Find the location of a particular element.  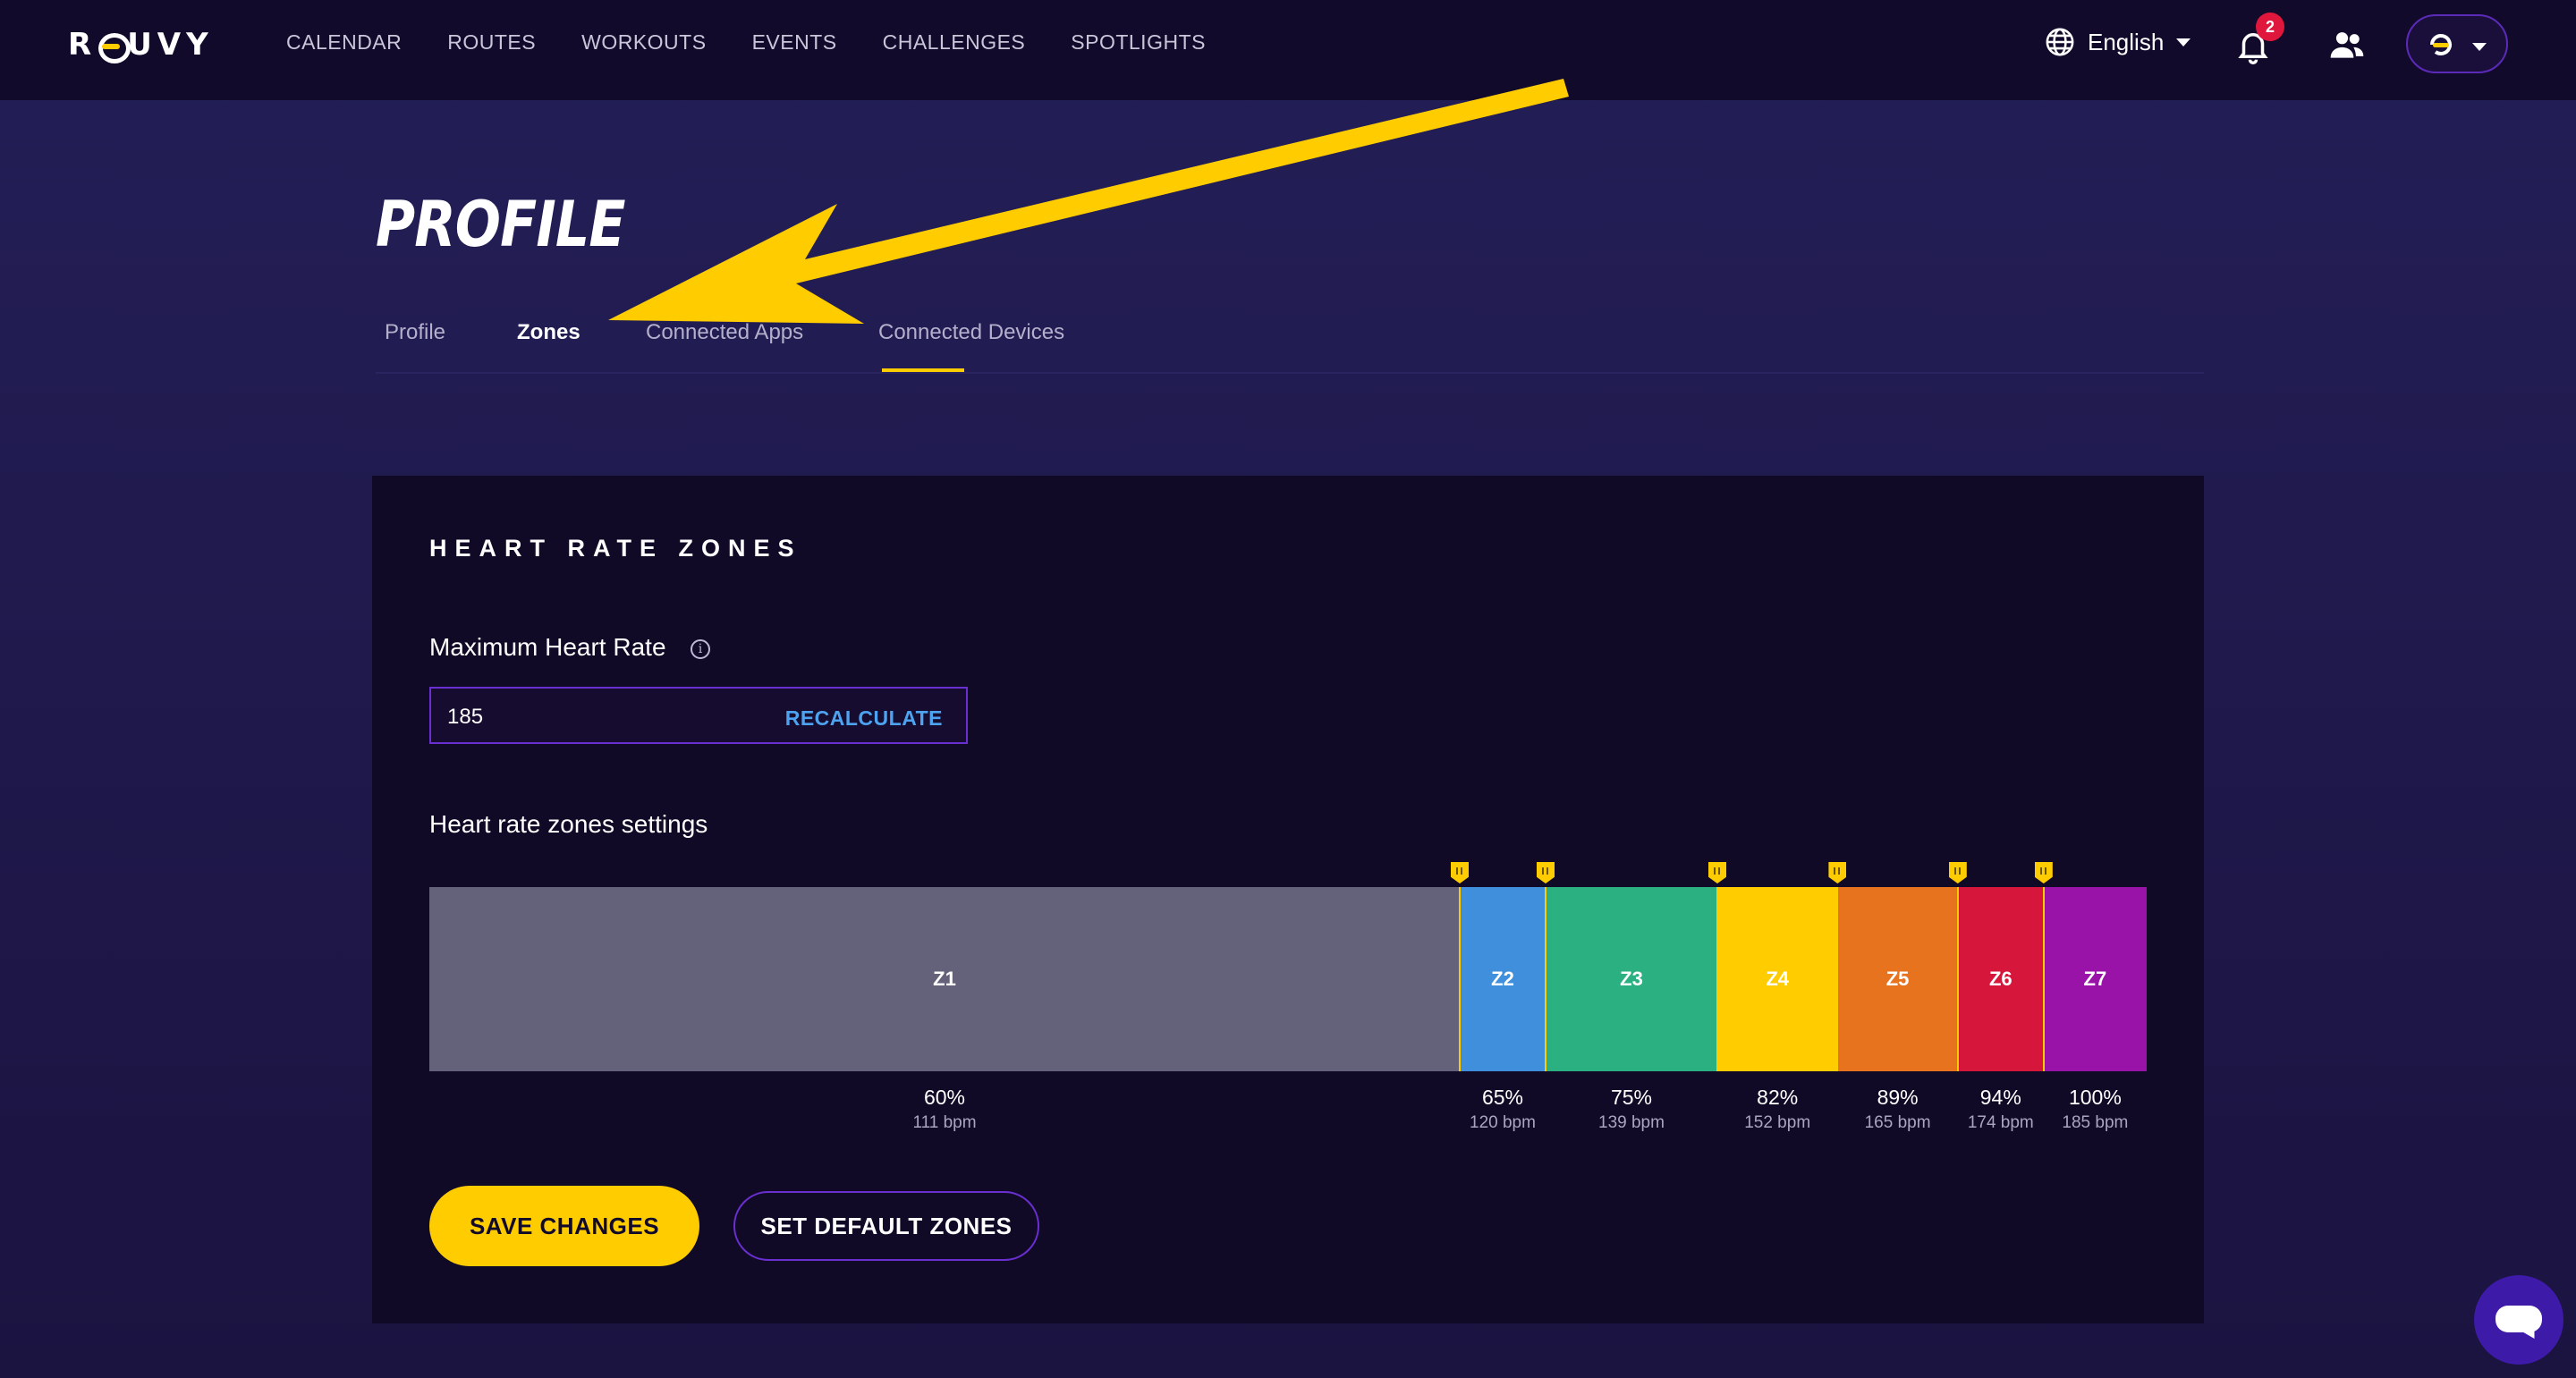

zone-z5: Z5 is located at coordinates (1897, 979).